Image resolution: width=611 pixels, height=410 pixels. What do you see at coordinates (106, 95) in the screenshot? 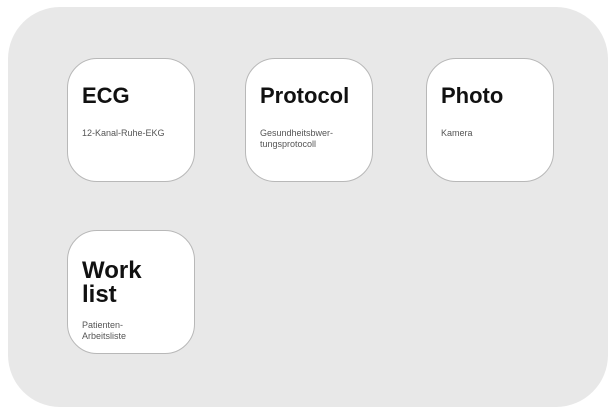
I see `ecg-tile-title: ECG` at bounding box center [106, 95].